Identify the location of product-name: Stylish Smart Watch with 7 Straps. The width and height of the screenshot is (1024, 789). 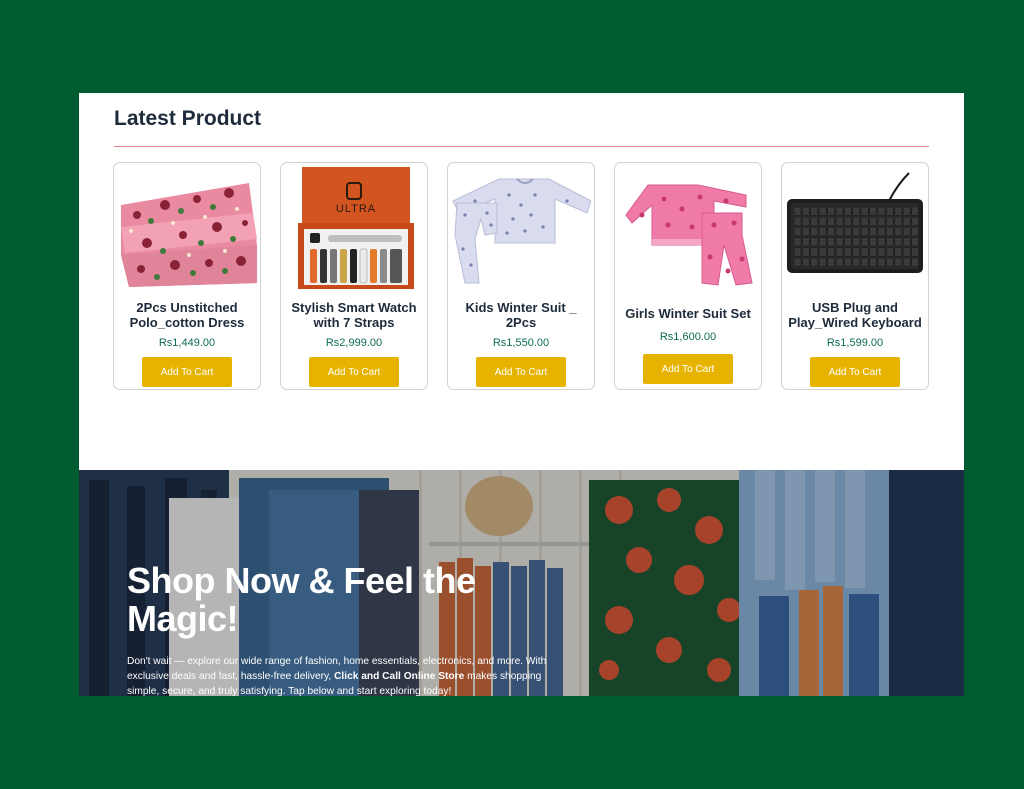
(354, 315).